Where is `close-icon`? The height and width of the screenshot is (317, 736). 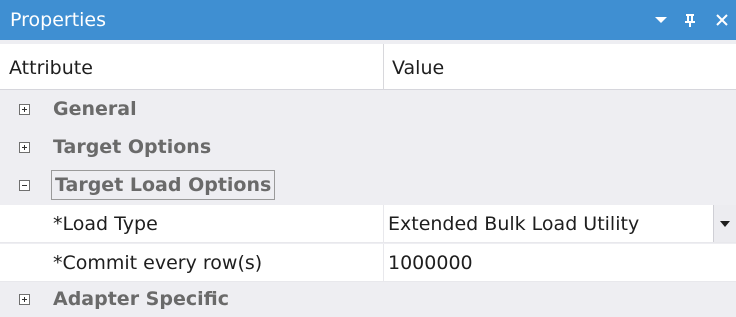 close-icon is located at coordinates (721, 20).